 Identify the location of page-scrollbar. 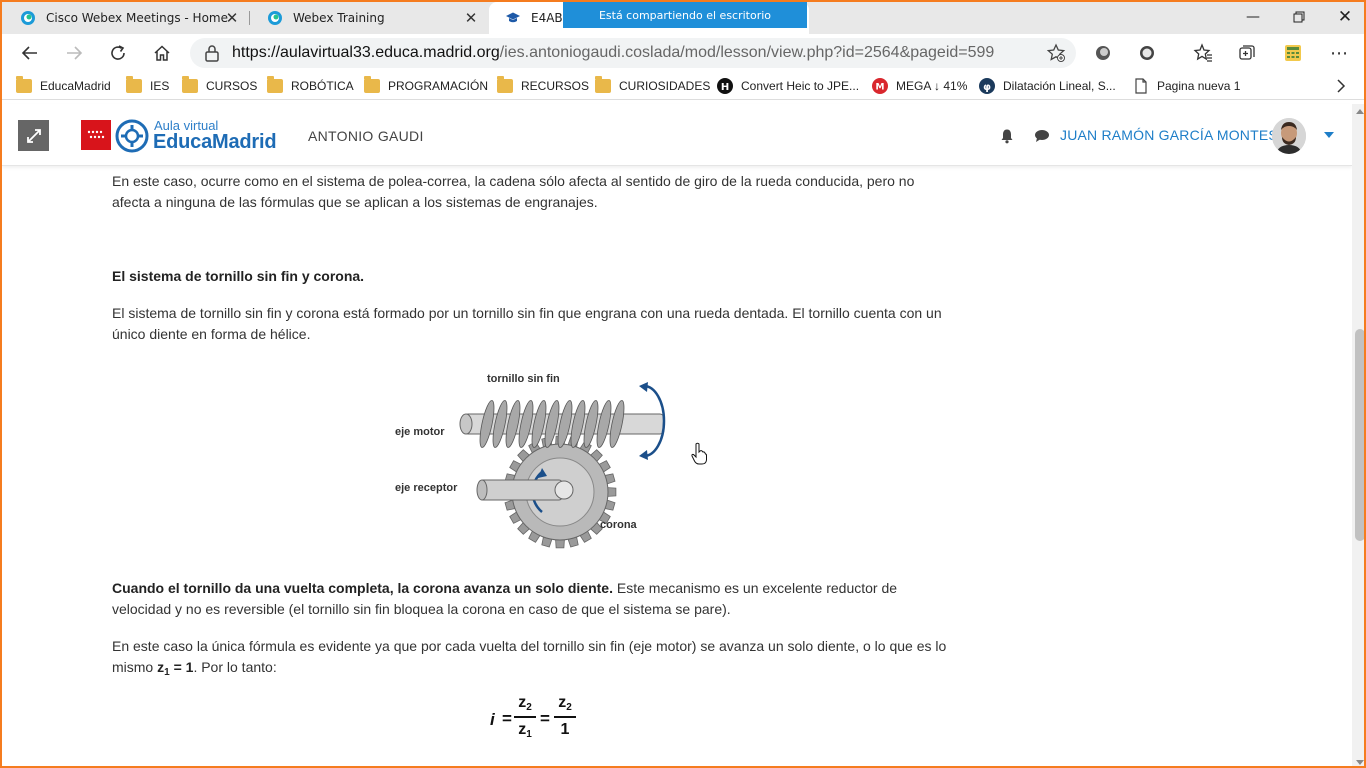
(1358, 435).